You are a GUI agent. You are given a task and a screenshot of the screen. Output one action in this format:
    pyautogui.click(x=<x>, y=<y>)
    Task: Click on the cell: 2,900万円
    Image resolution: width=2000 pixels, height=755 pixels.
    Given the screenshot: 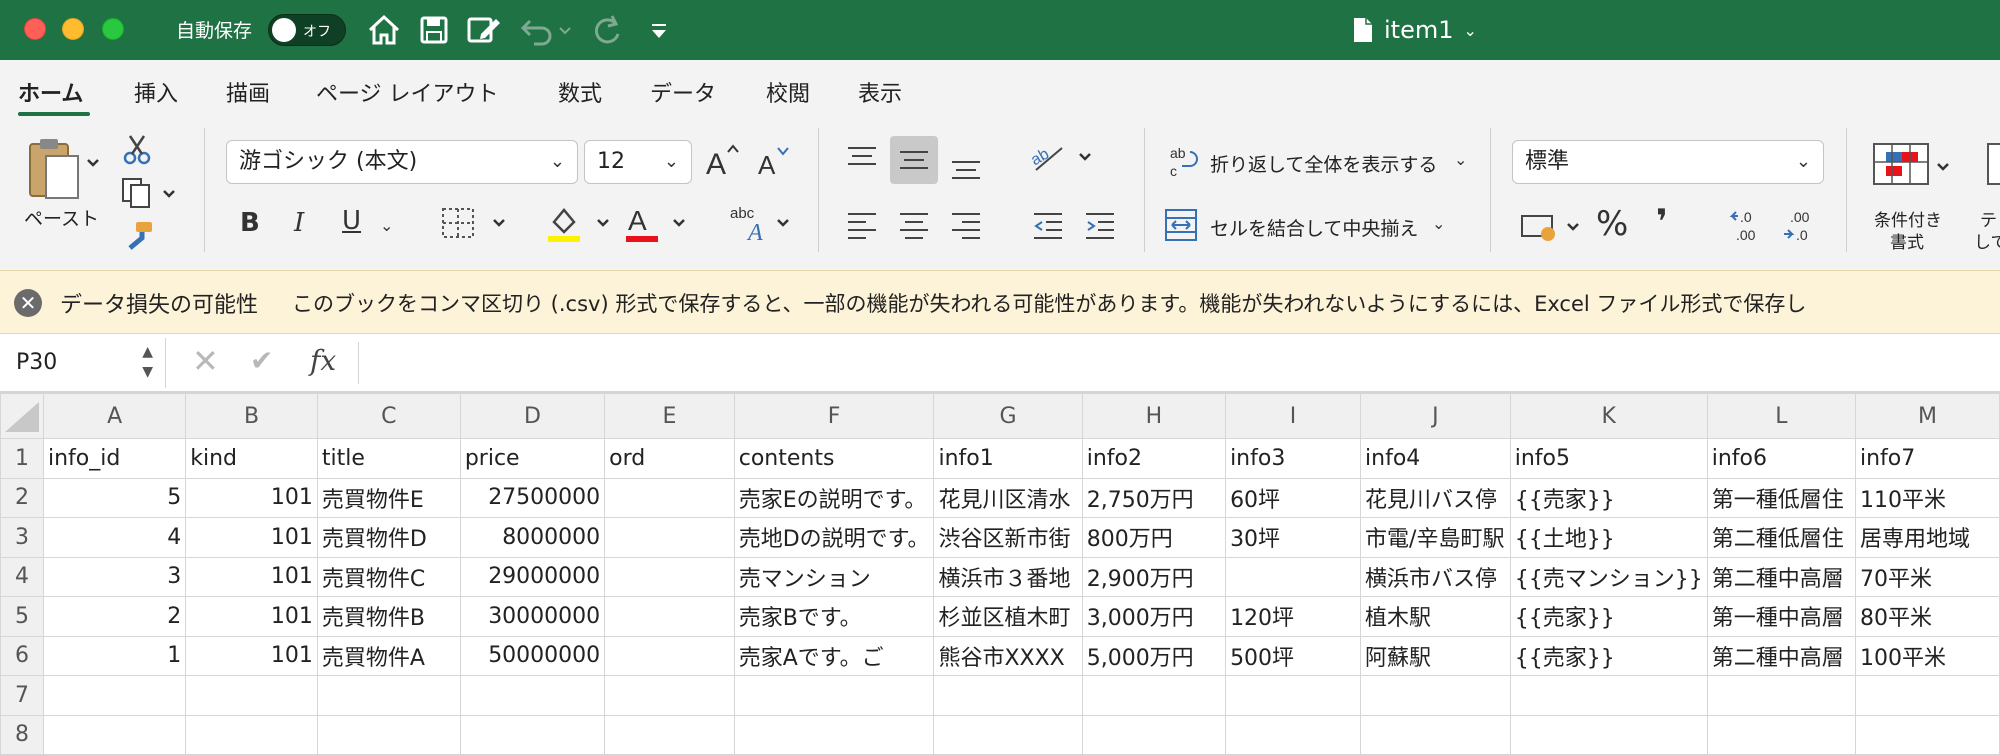 What is the action you would take?
    pyautogui.click(x=1154, y=576)
    